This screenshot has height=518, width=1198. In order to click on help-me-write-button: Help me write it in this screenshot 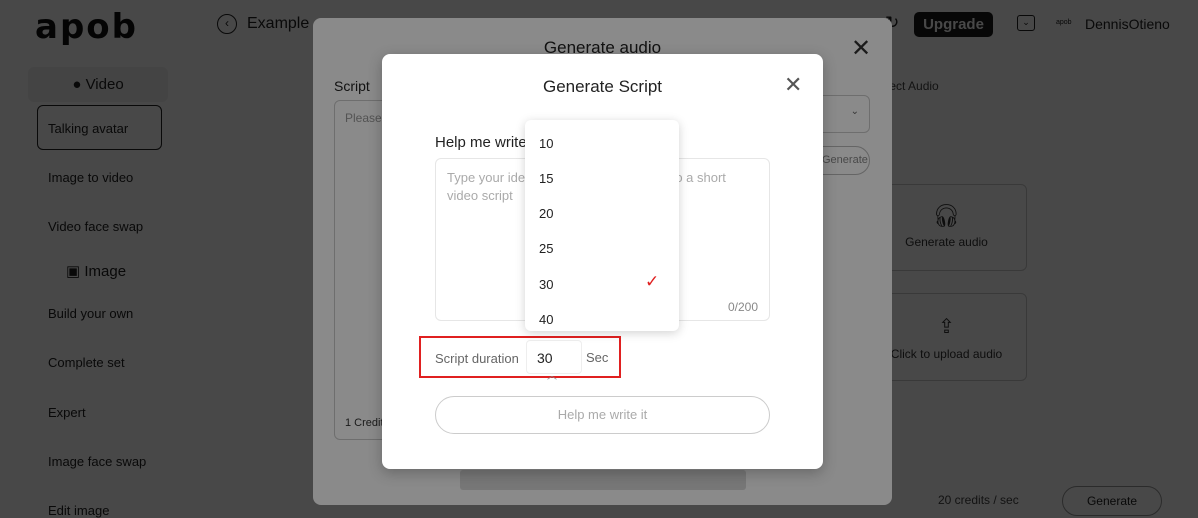, I will do `click(602, 415)`.